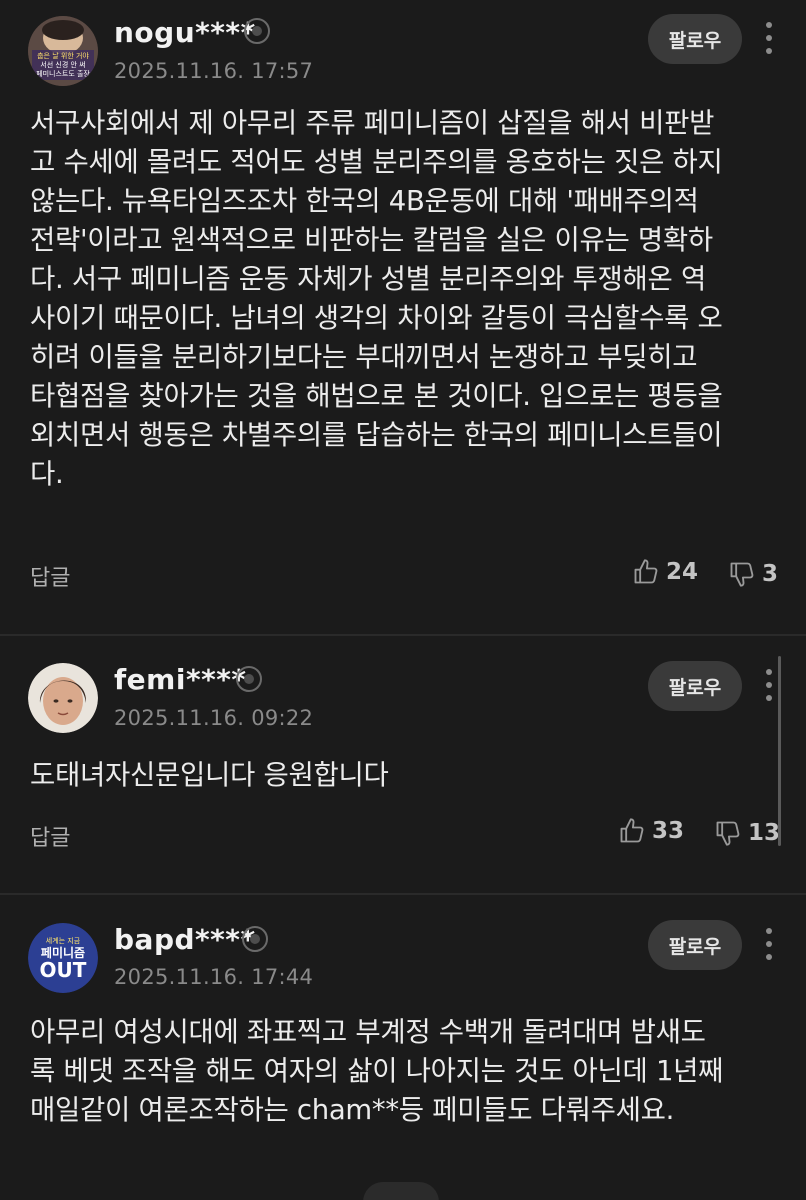  I want to click on like-count: 24, so click(682, 572).